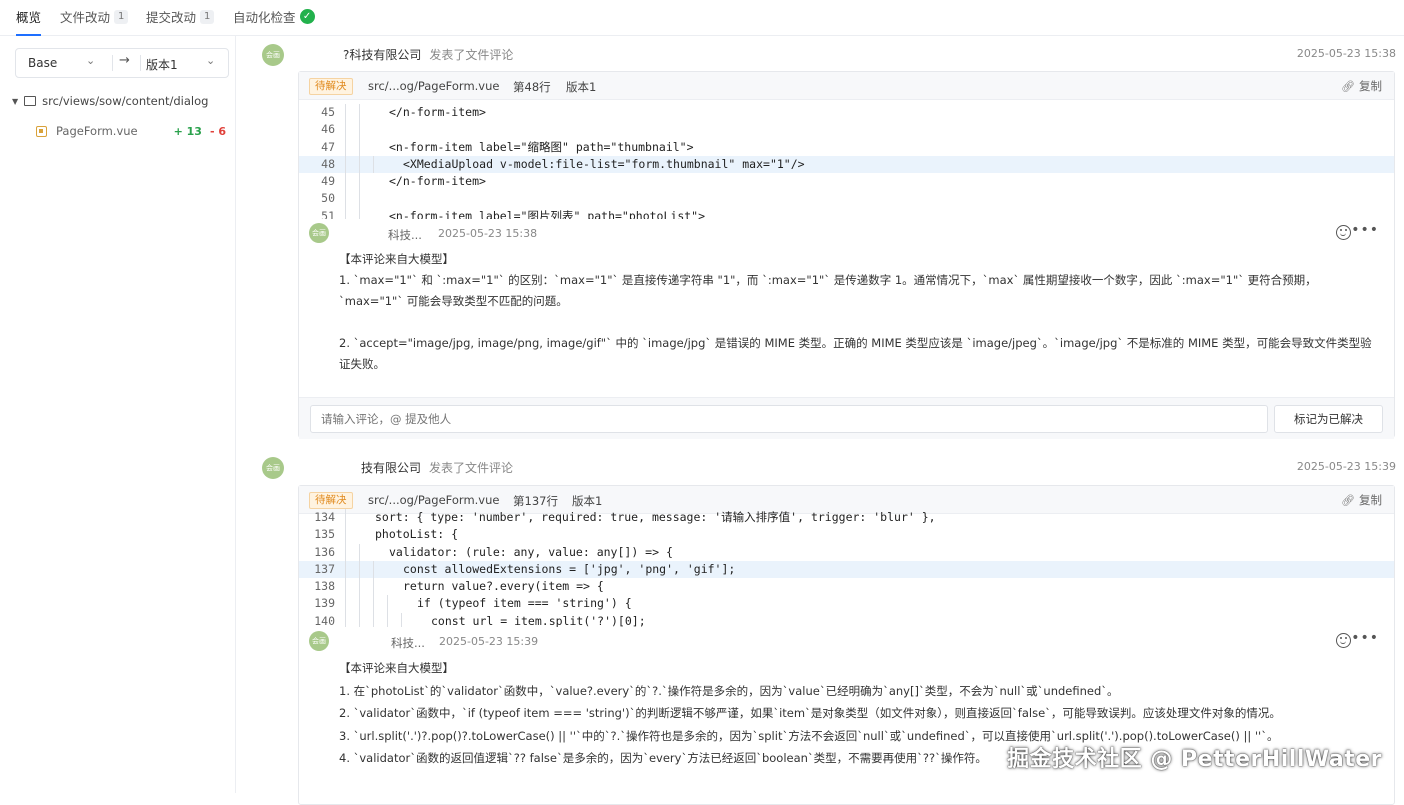 Image resolution: width=1404 pixels, height=805 pixels. What do you see at coordinates (328, 129) in the screenshot?
I see `line-number: 46` at bounding box center [328, 129].